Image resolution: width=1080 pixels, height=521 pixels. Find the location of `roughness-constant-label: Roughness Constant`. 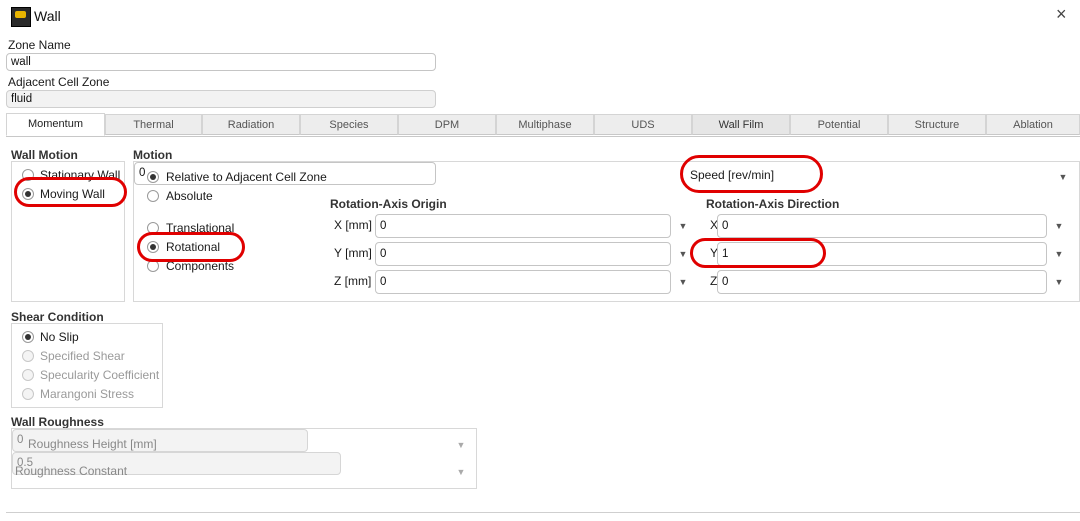

roughness-constant-label: Roughness Constant is located at coordinates (71, 471).